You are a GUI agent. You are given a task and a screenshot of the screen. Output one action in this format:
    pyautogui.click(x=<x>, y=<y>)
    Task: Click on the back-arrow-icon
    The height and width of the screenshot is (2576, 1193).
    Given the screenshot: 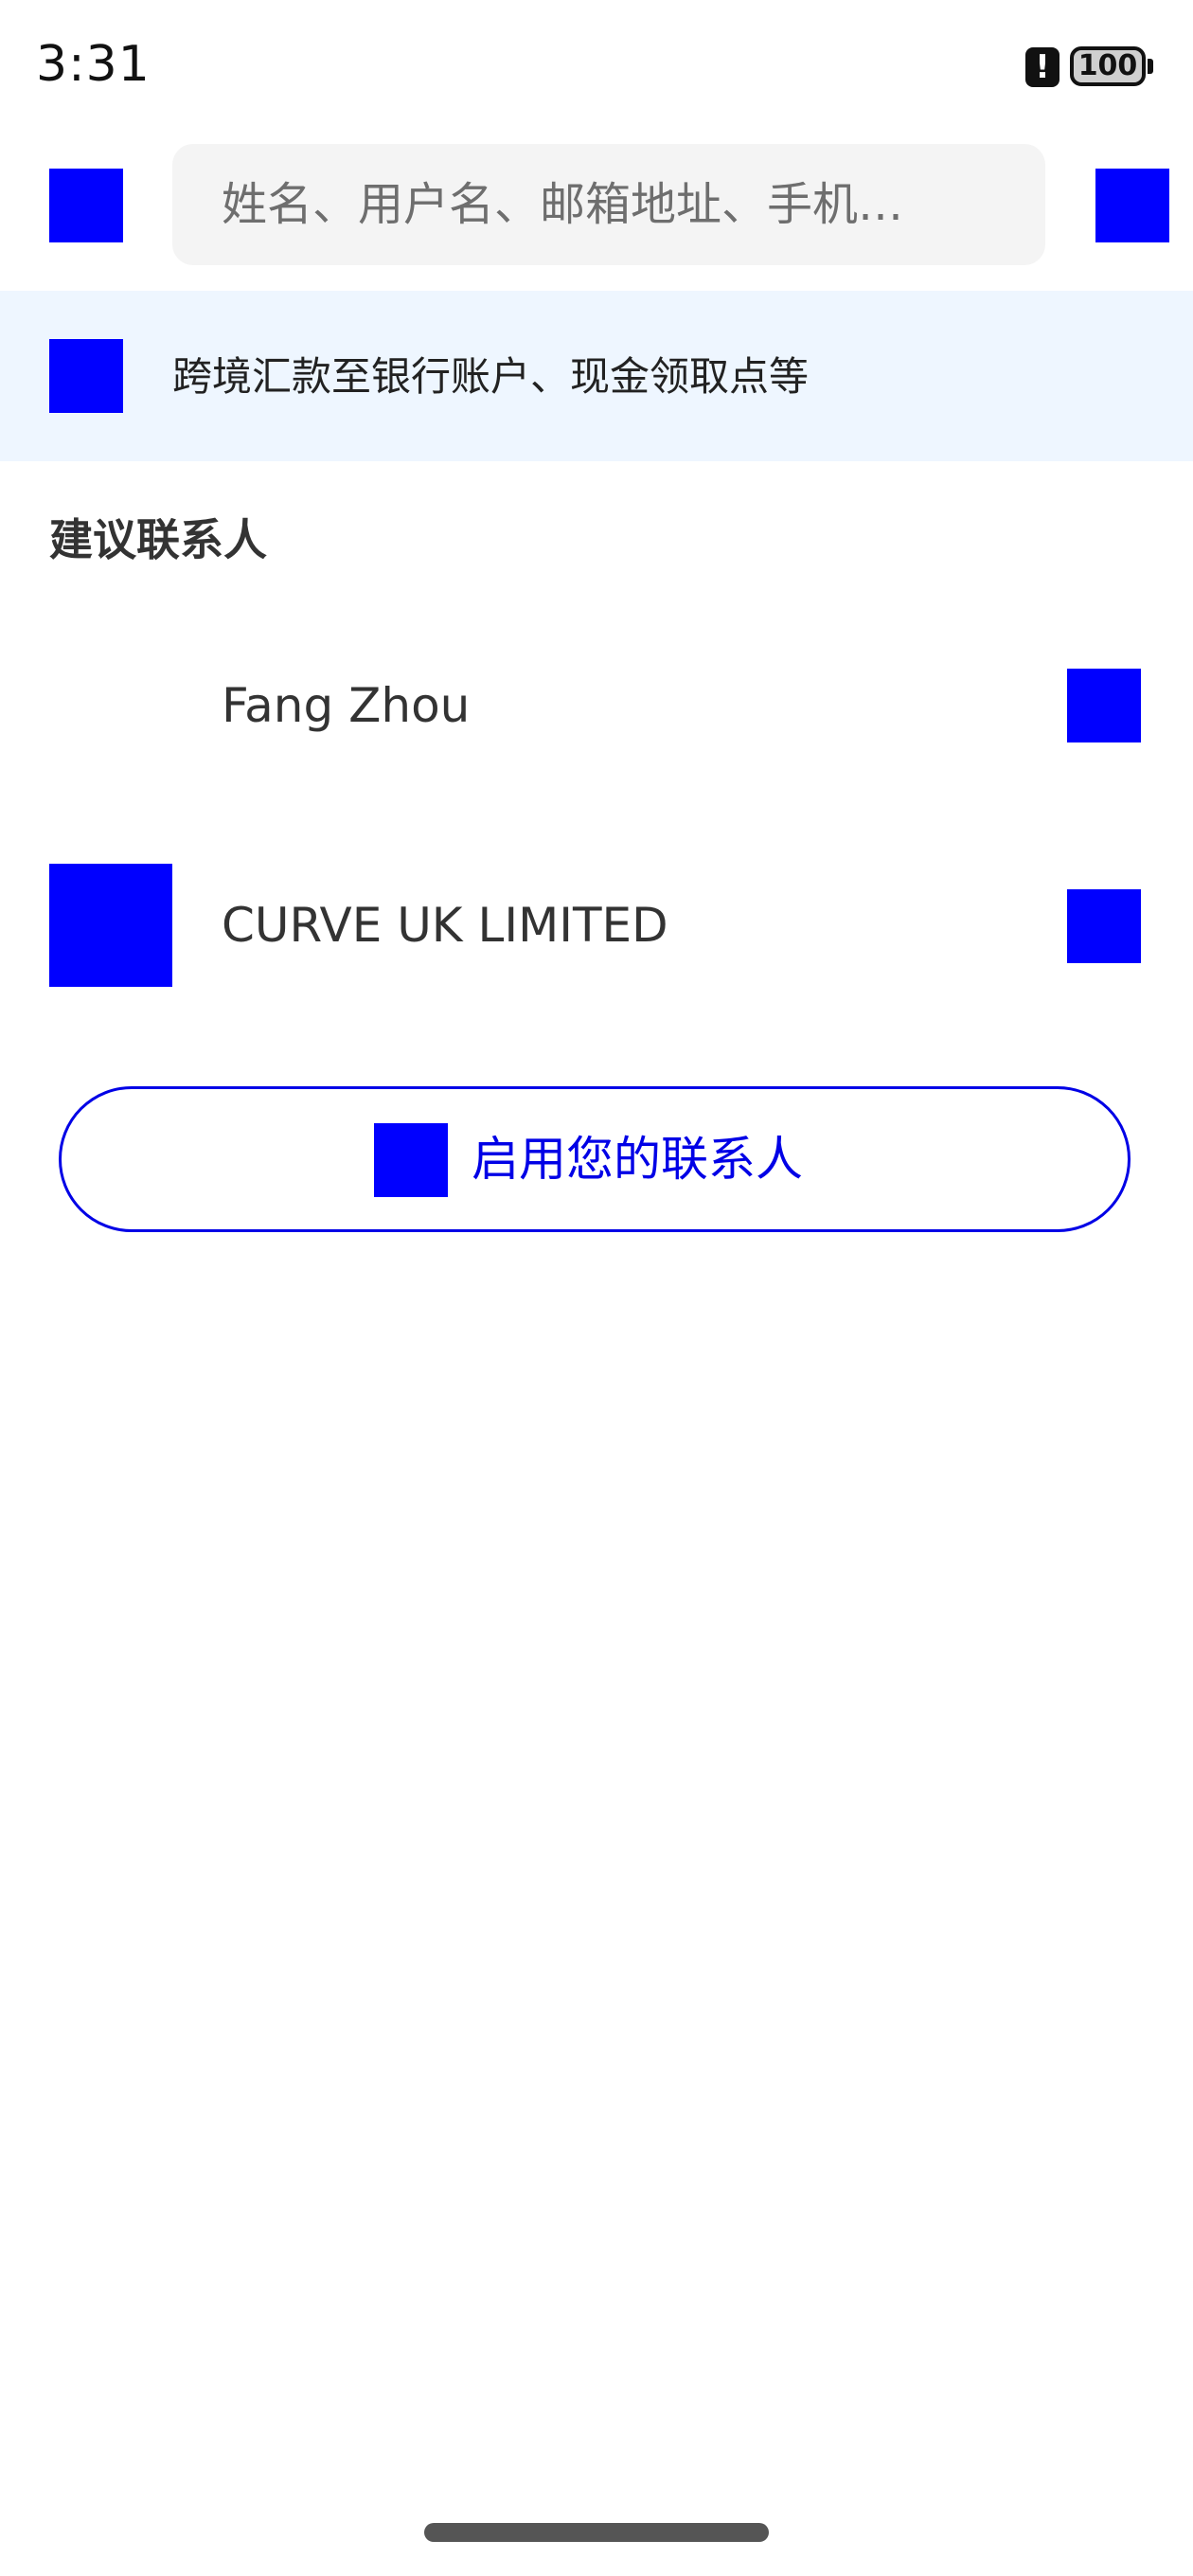 What is the action you would take?
    pyautogui.click(x=86, y=205)
    